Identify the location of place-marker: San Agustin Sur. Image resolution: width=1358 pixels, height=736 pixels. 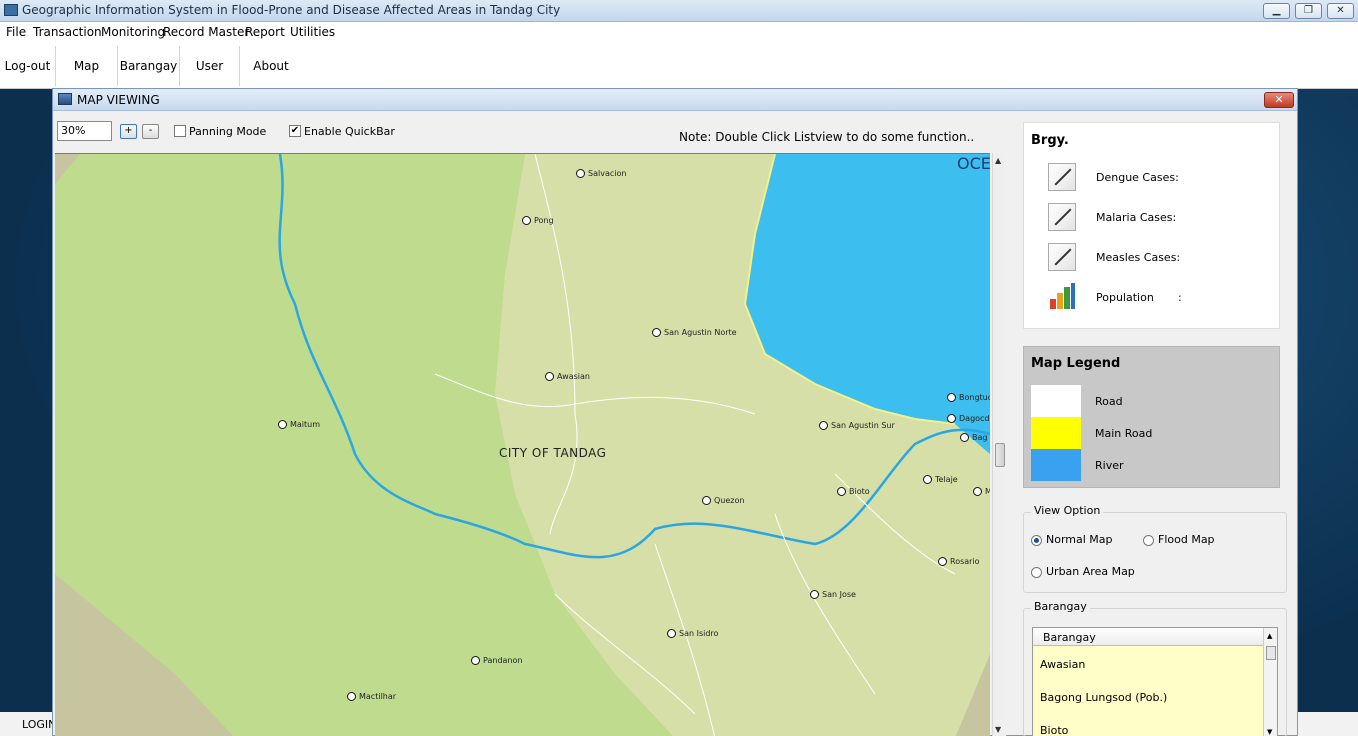
(857, 425).